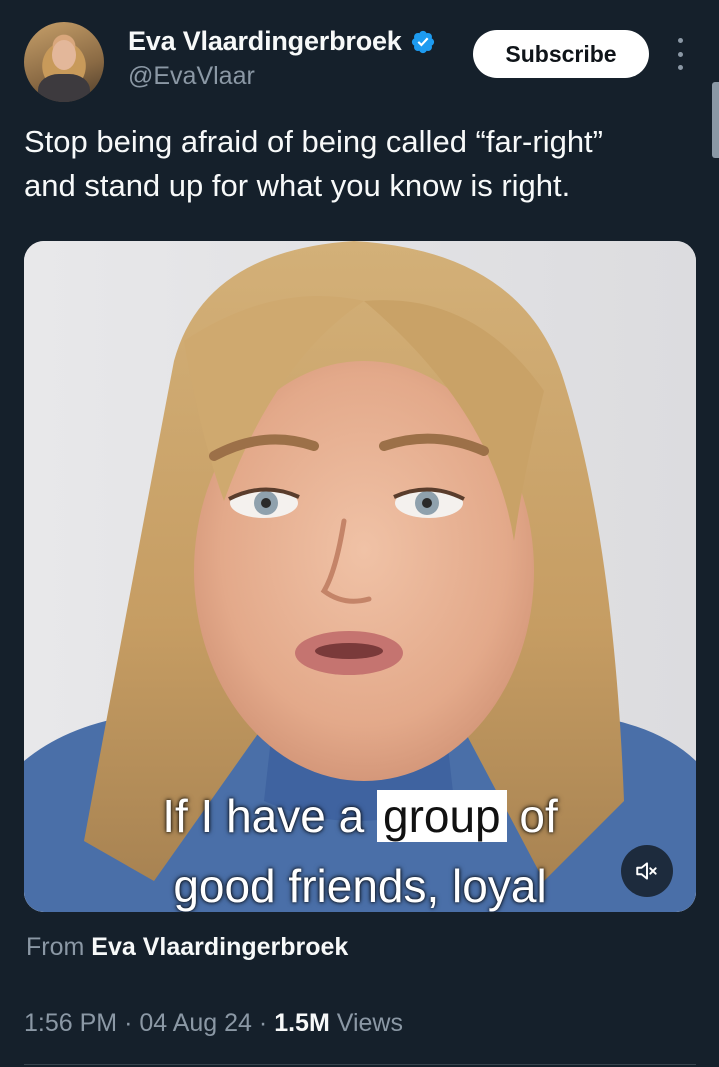  I want to click on author-handle: @EvaVlaar, so click(191, 76).